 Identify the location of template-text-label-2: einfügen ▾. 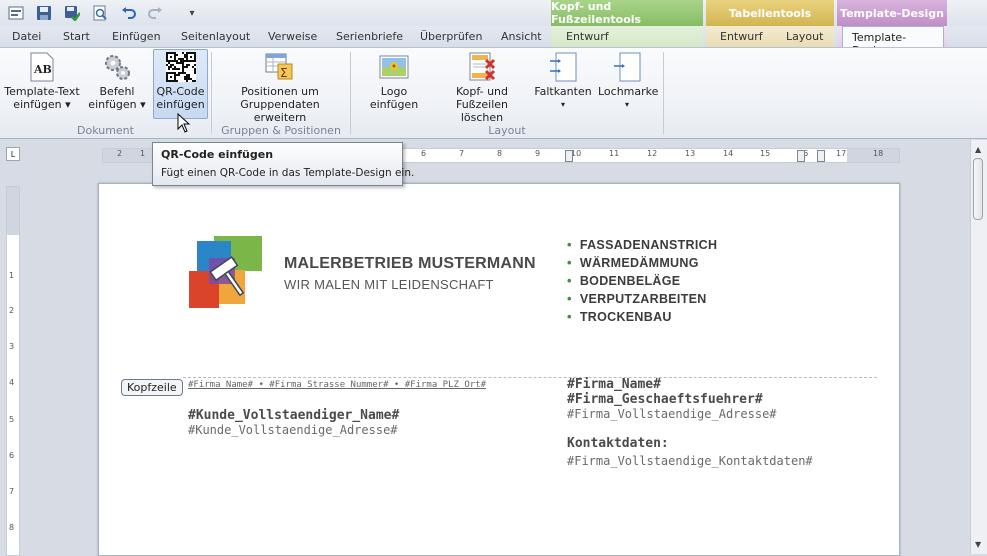
(42, 104).